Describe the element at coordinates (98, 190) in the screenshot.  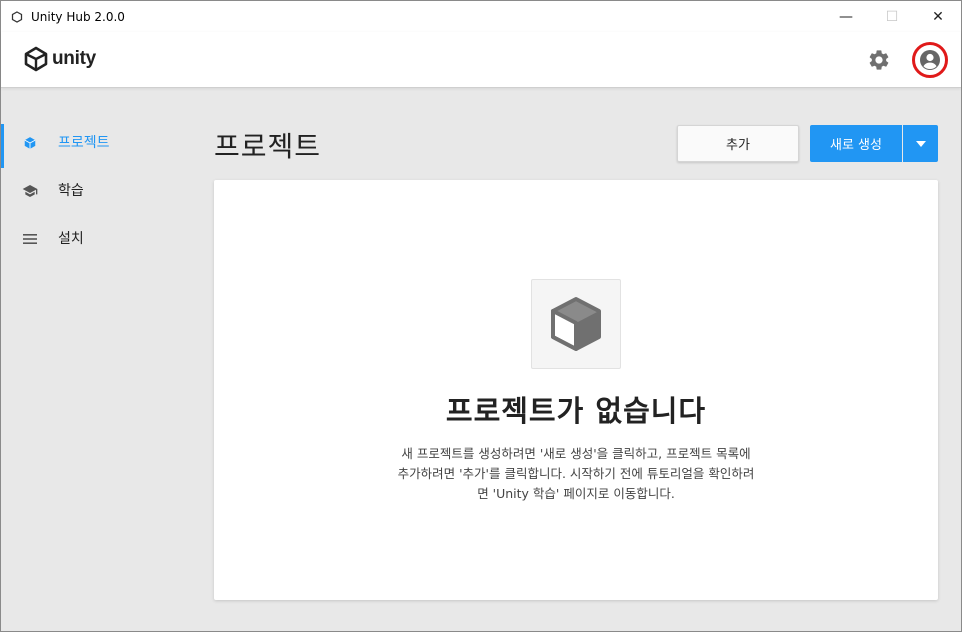
I see `sidebar-item-learn: 학습` at that location.